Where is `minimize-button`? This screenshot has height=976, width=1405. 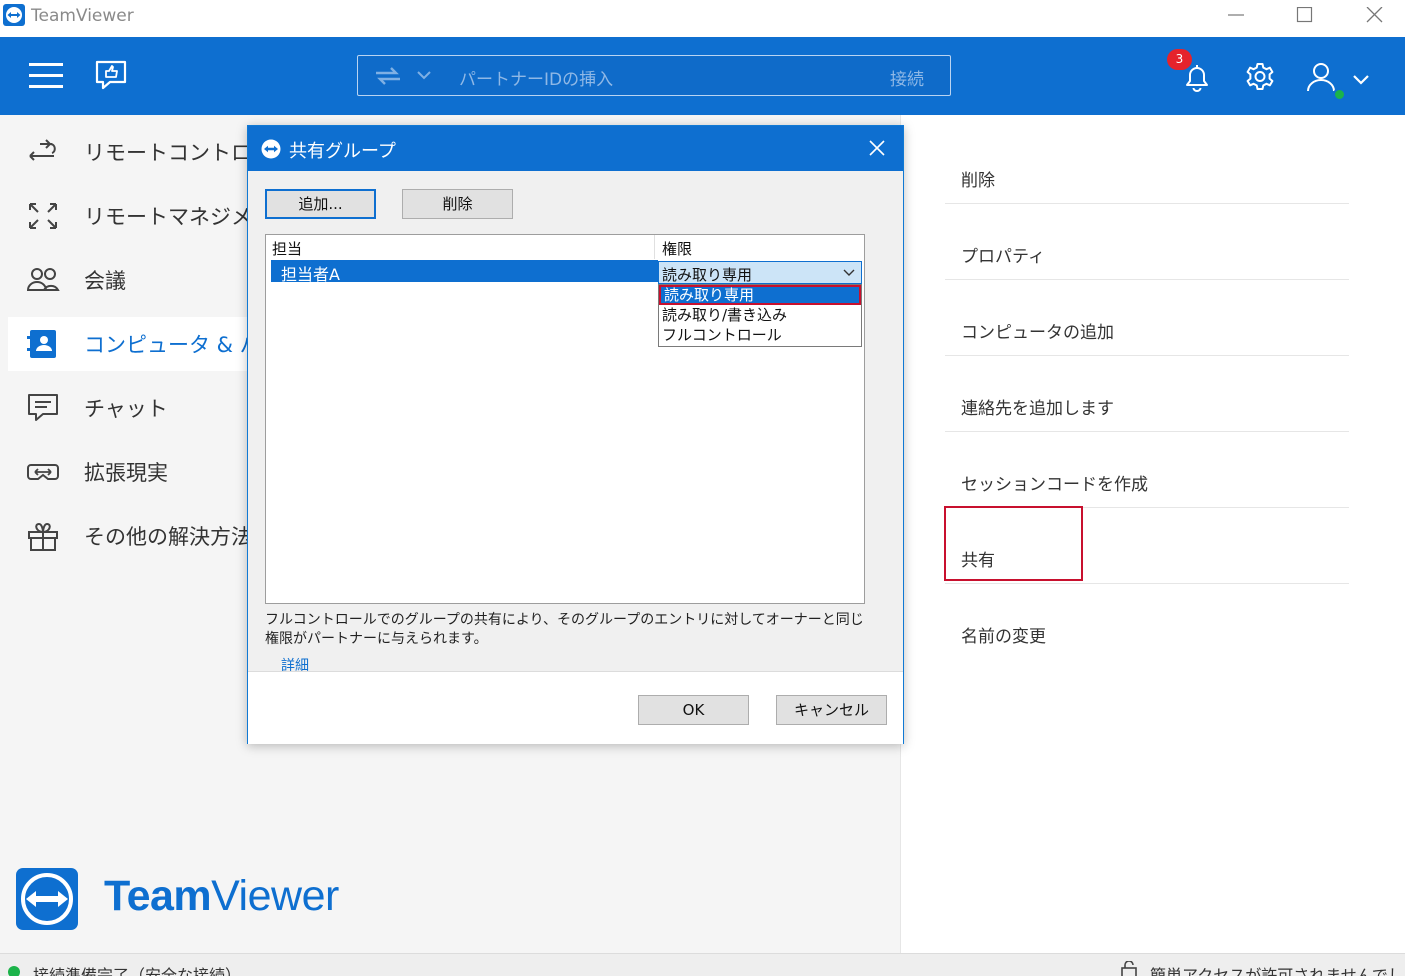
minimize-button is located at coordinates (1235, 16).